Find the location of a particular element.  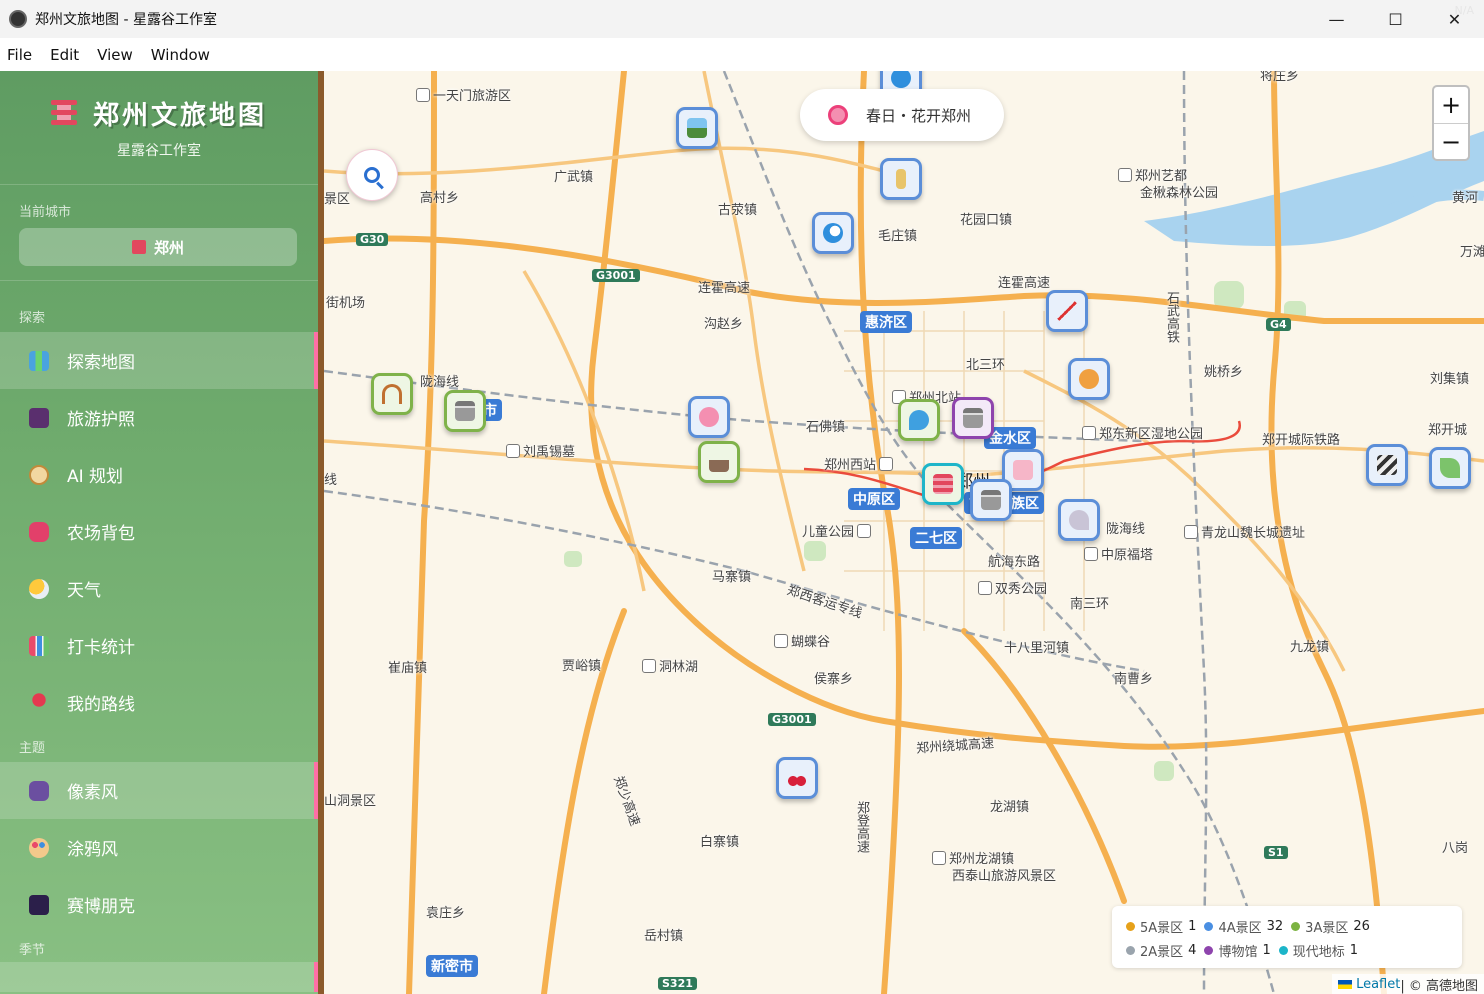

passport-icon is located at coordinates (39, 417).